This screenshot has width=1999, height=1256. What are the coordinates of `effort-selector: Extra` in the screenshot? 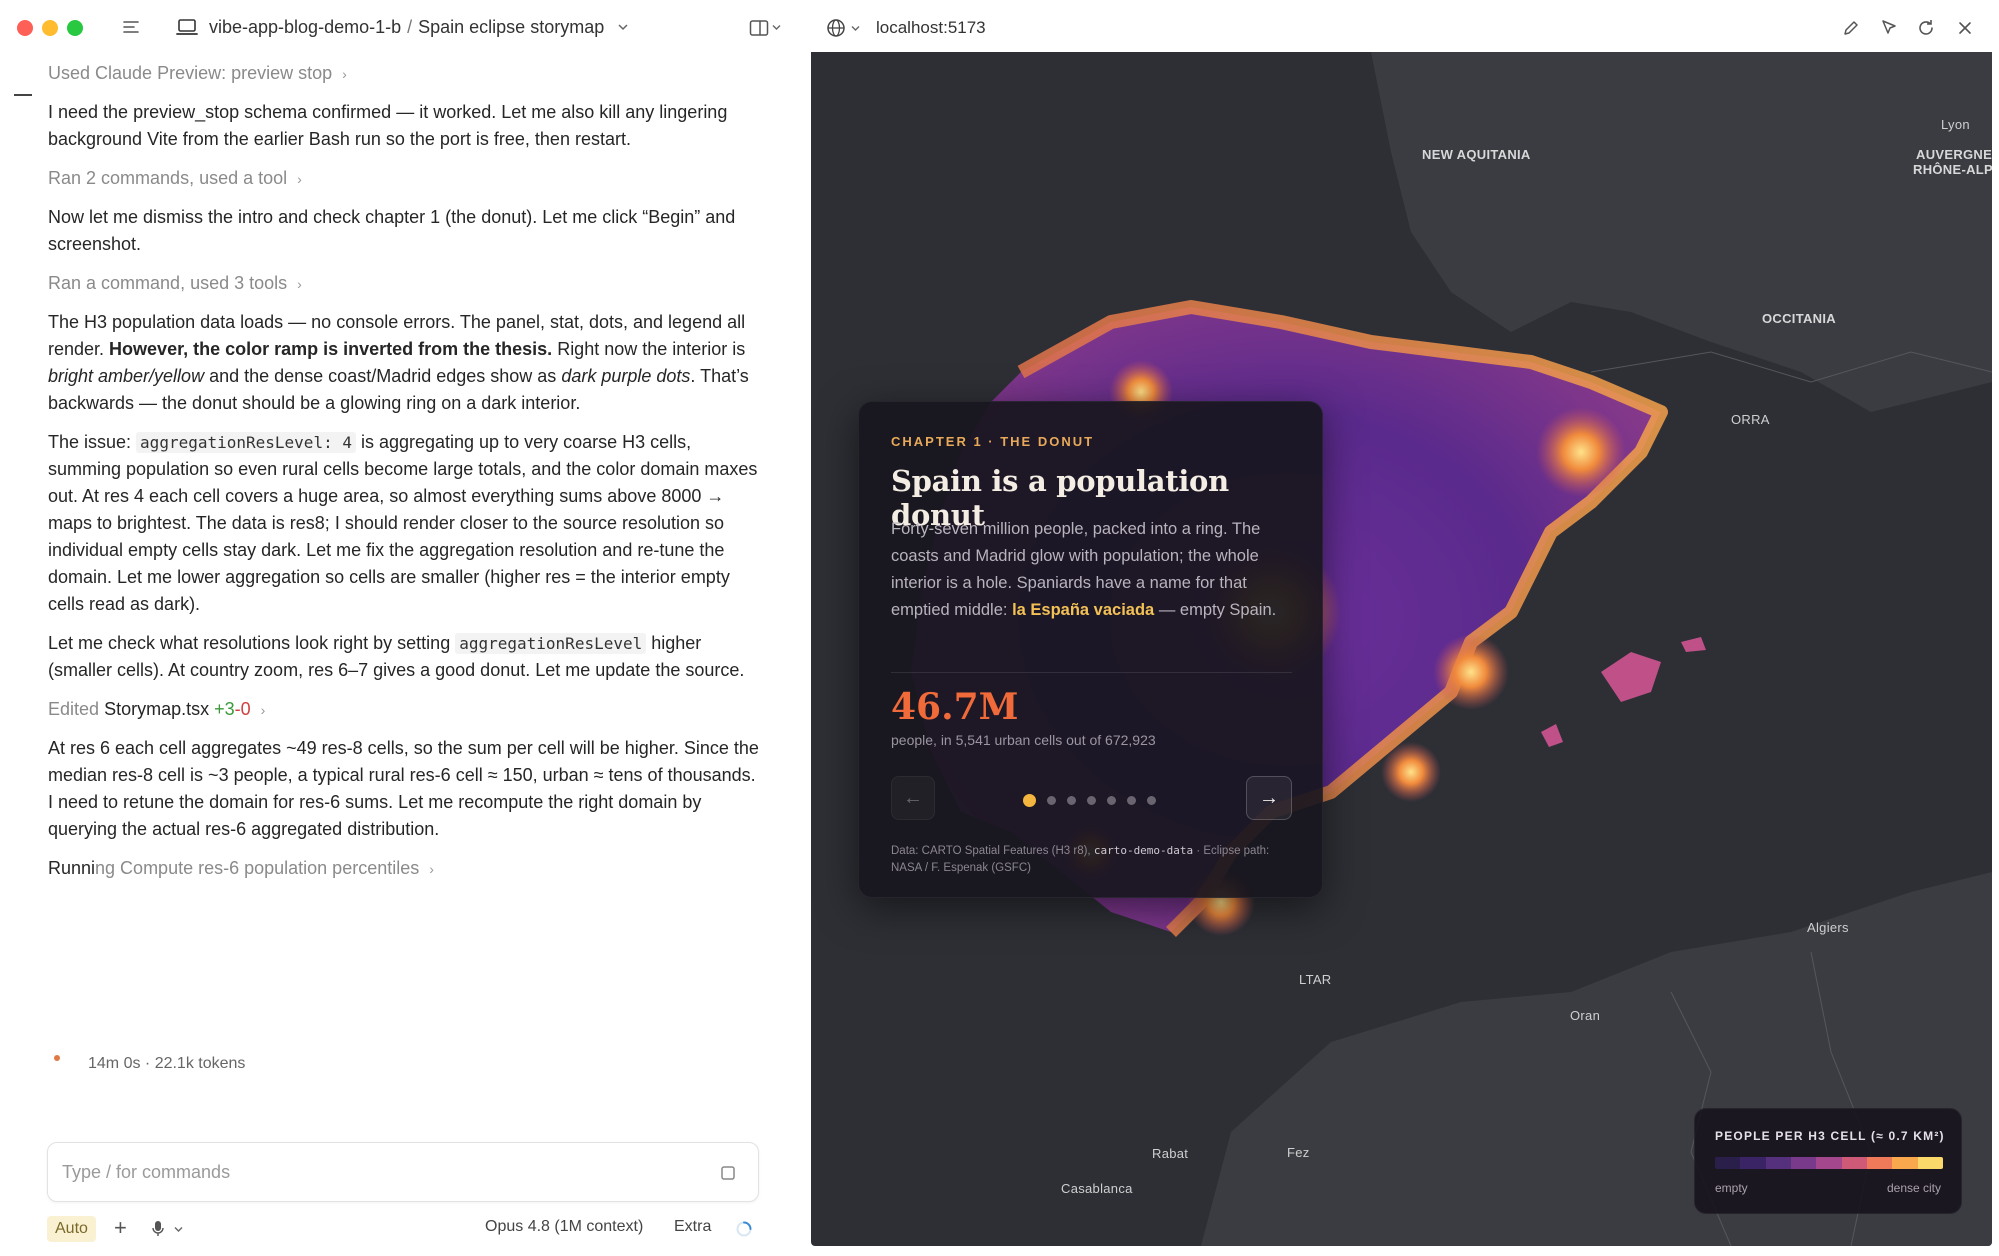 It's located at (692, 1227).